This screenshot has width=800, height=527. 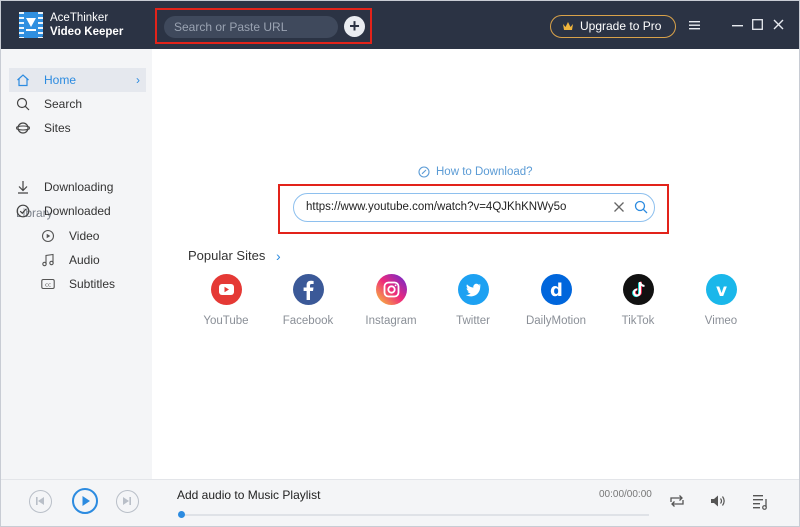 I want to click on sidebar-label-search: Search, so click(x=63, y=104).